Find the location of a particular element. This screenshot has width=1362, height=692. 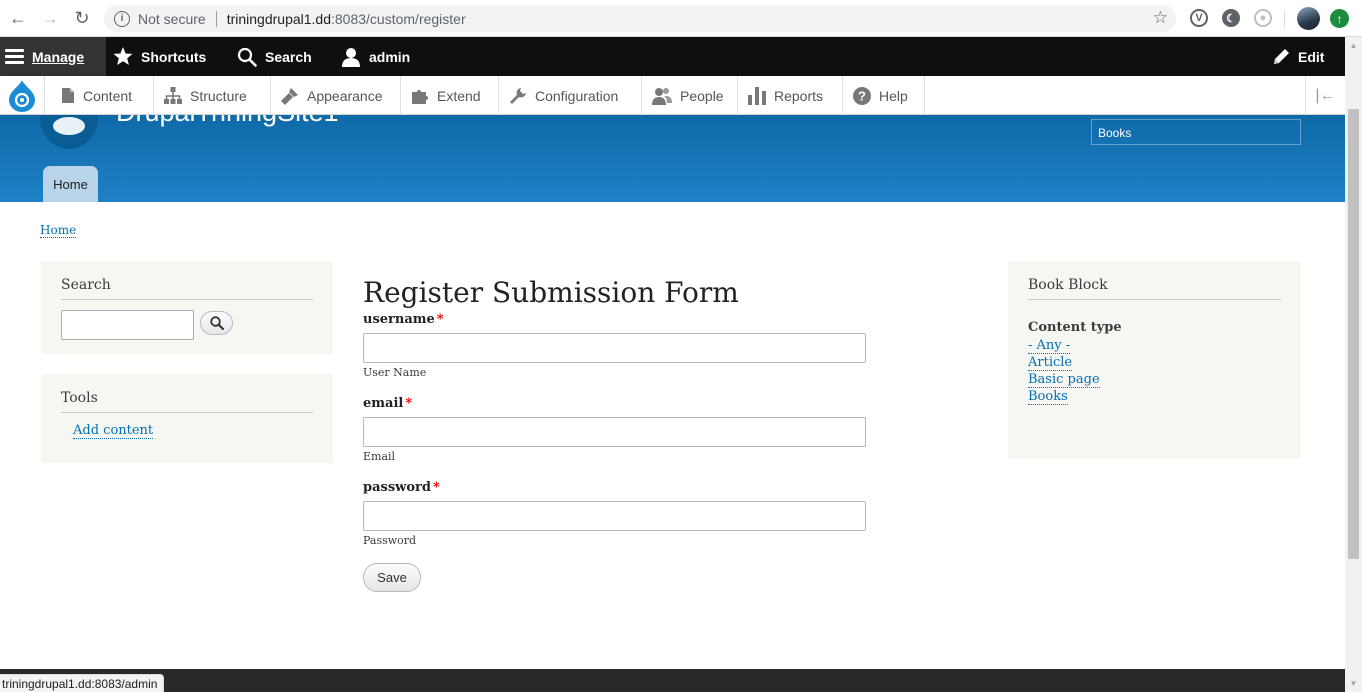

search-tab: Search is located at coordinates (274, 56).